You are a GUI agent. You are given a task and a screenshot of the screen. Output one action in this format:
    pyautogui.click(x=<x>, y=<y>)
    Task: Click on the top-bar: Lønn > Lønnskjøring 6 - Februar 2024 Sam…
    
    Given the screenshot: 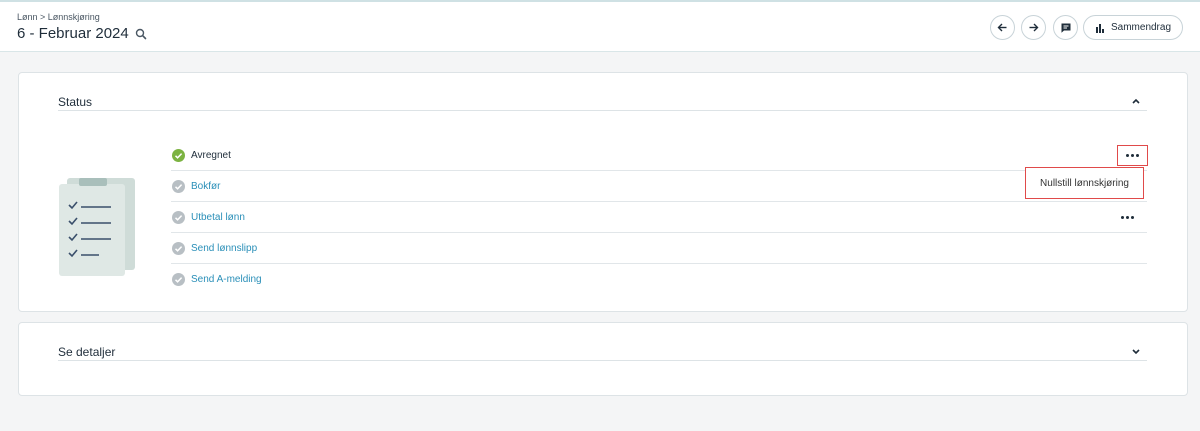 What is the action you would take?
    pyautogui.click(x=600, y=26)
    